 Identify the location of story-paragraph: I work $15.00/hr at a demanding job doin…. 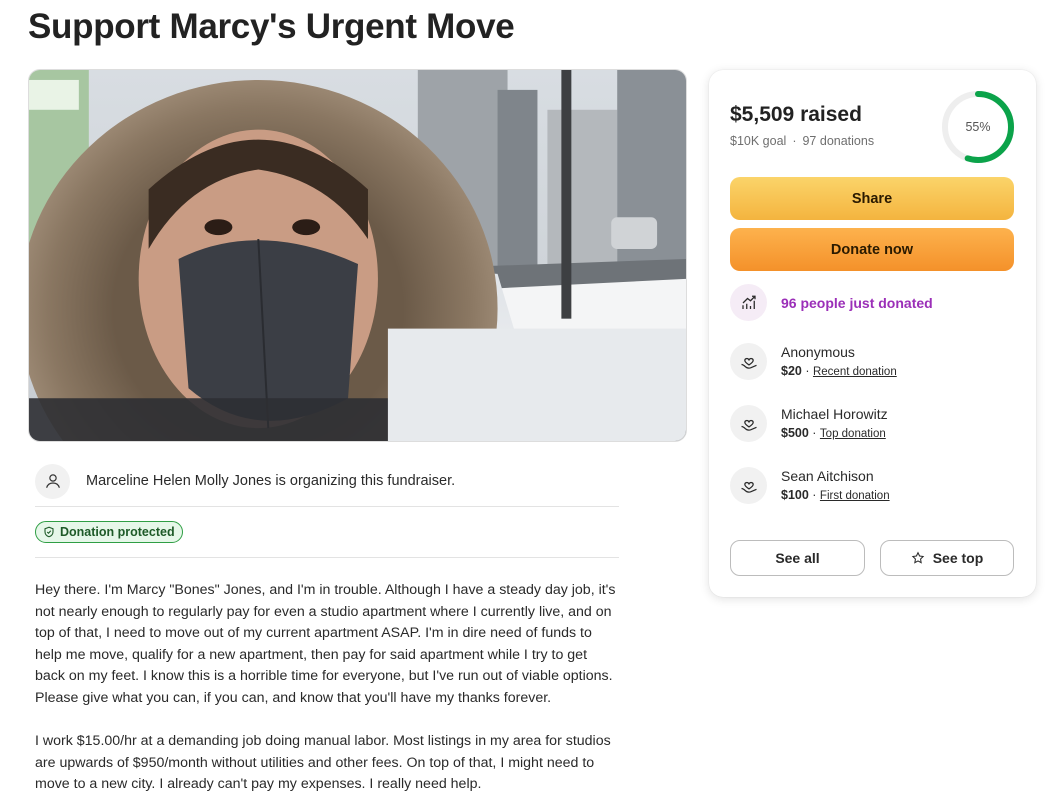
(323, 763).